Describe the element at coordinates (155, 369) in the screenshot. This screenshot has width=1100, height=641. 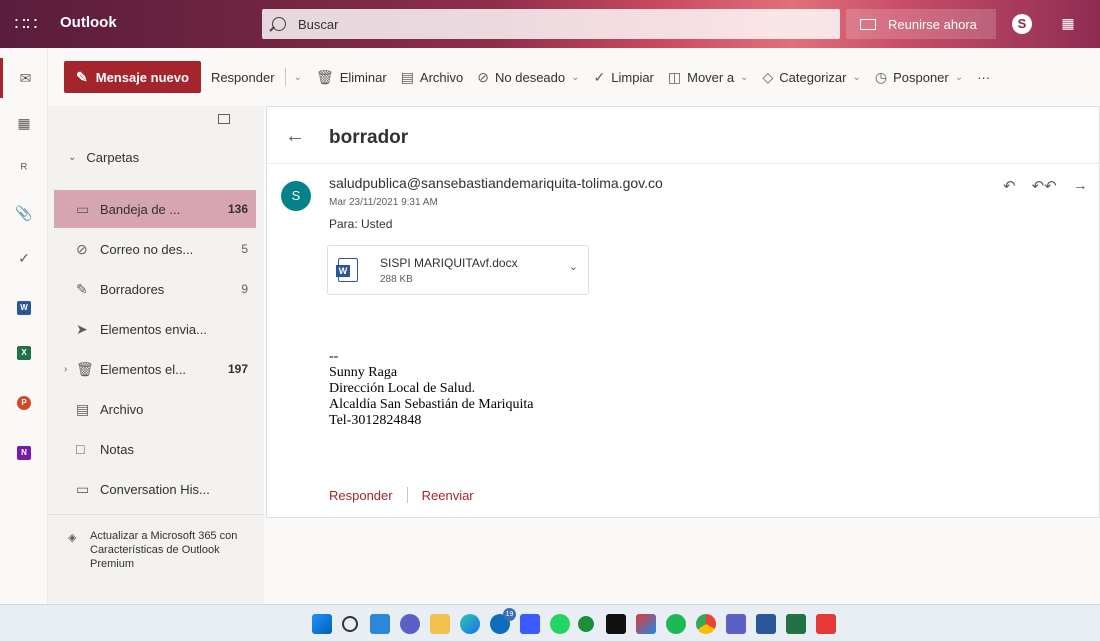
I see `folder-deleted: › 🗑 Elementos el... 197` at that location.